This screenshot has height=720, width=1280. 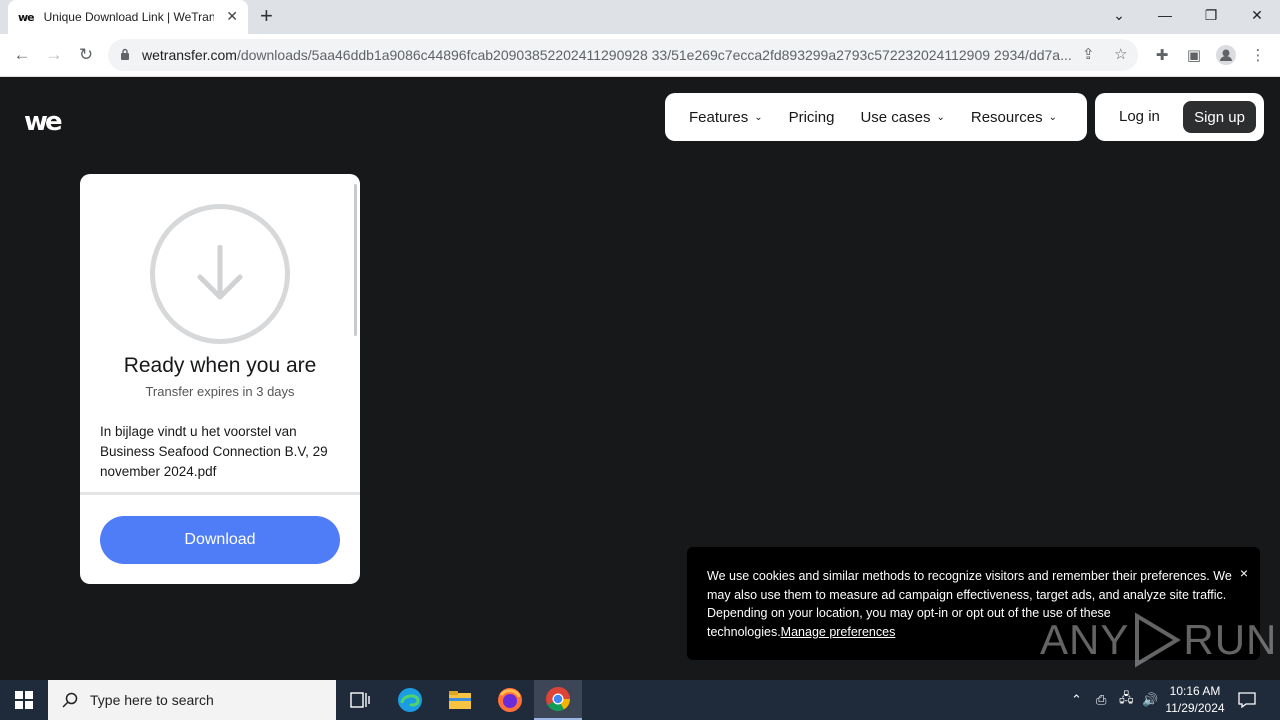 What do you see at coordinates (220, 365) in the screenshot?
I see `card-title: Ready when you are` at bounding box center [220, 365].